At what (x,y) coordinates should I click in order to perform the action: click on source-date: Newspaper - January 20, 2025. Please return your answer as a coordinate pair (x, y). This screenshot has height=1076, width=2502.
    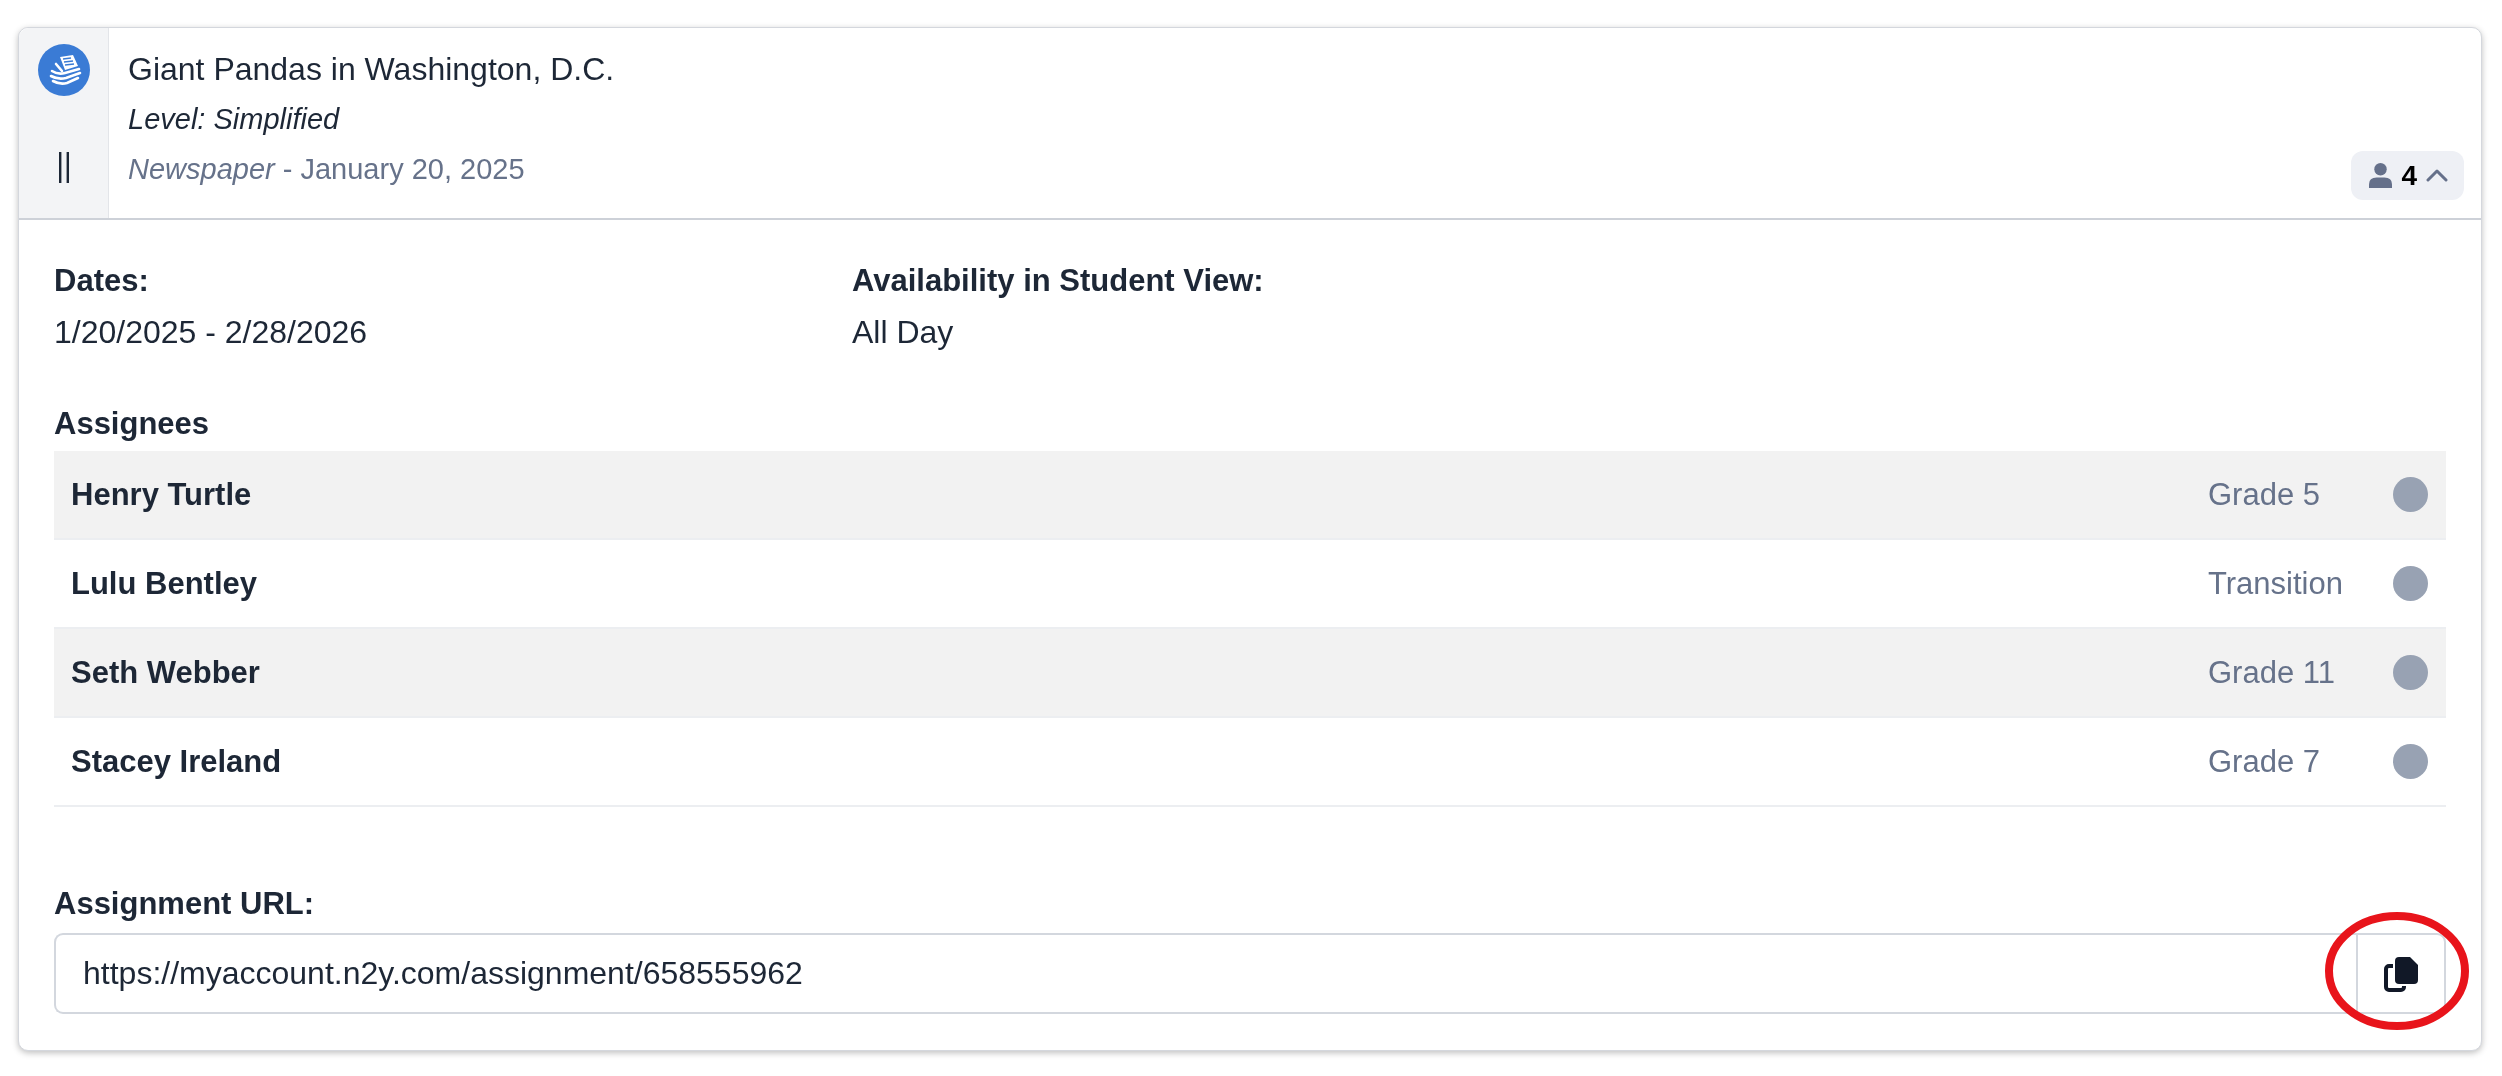
    Looking at the image, I should click on (327, 169).